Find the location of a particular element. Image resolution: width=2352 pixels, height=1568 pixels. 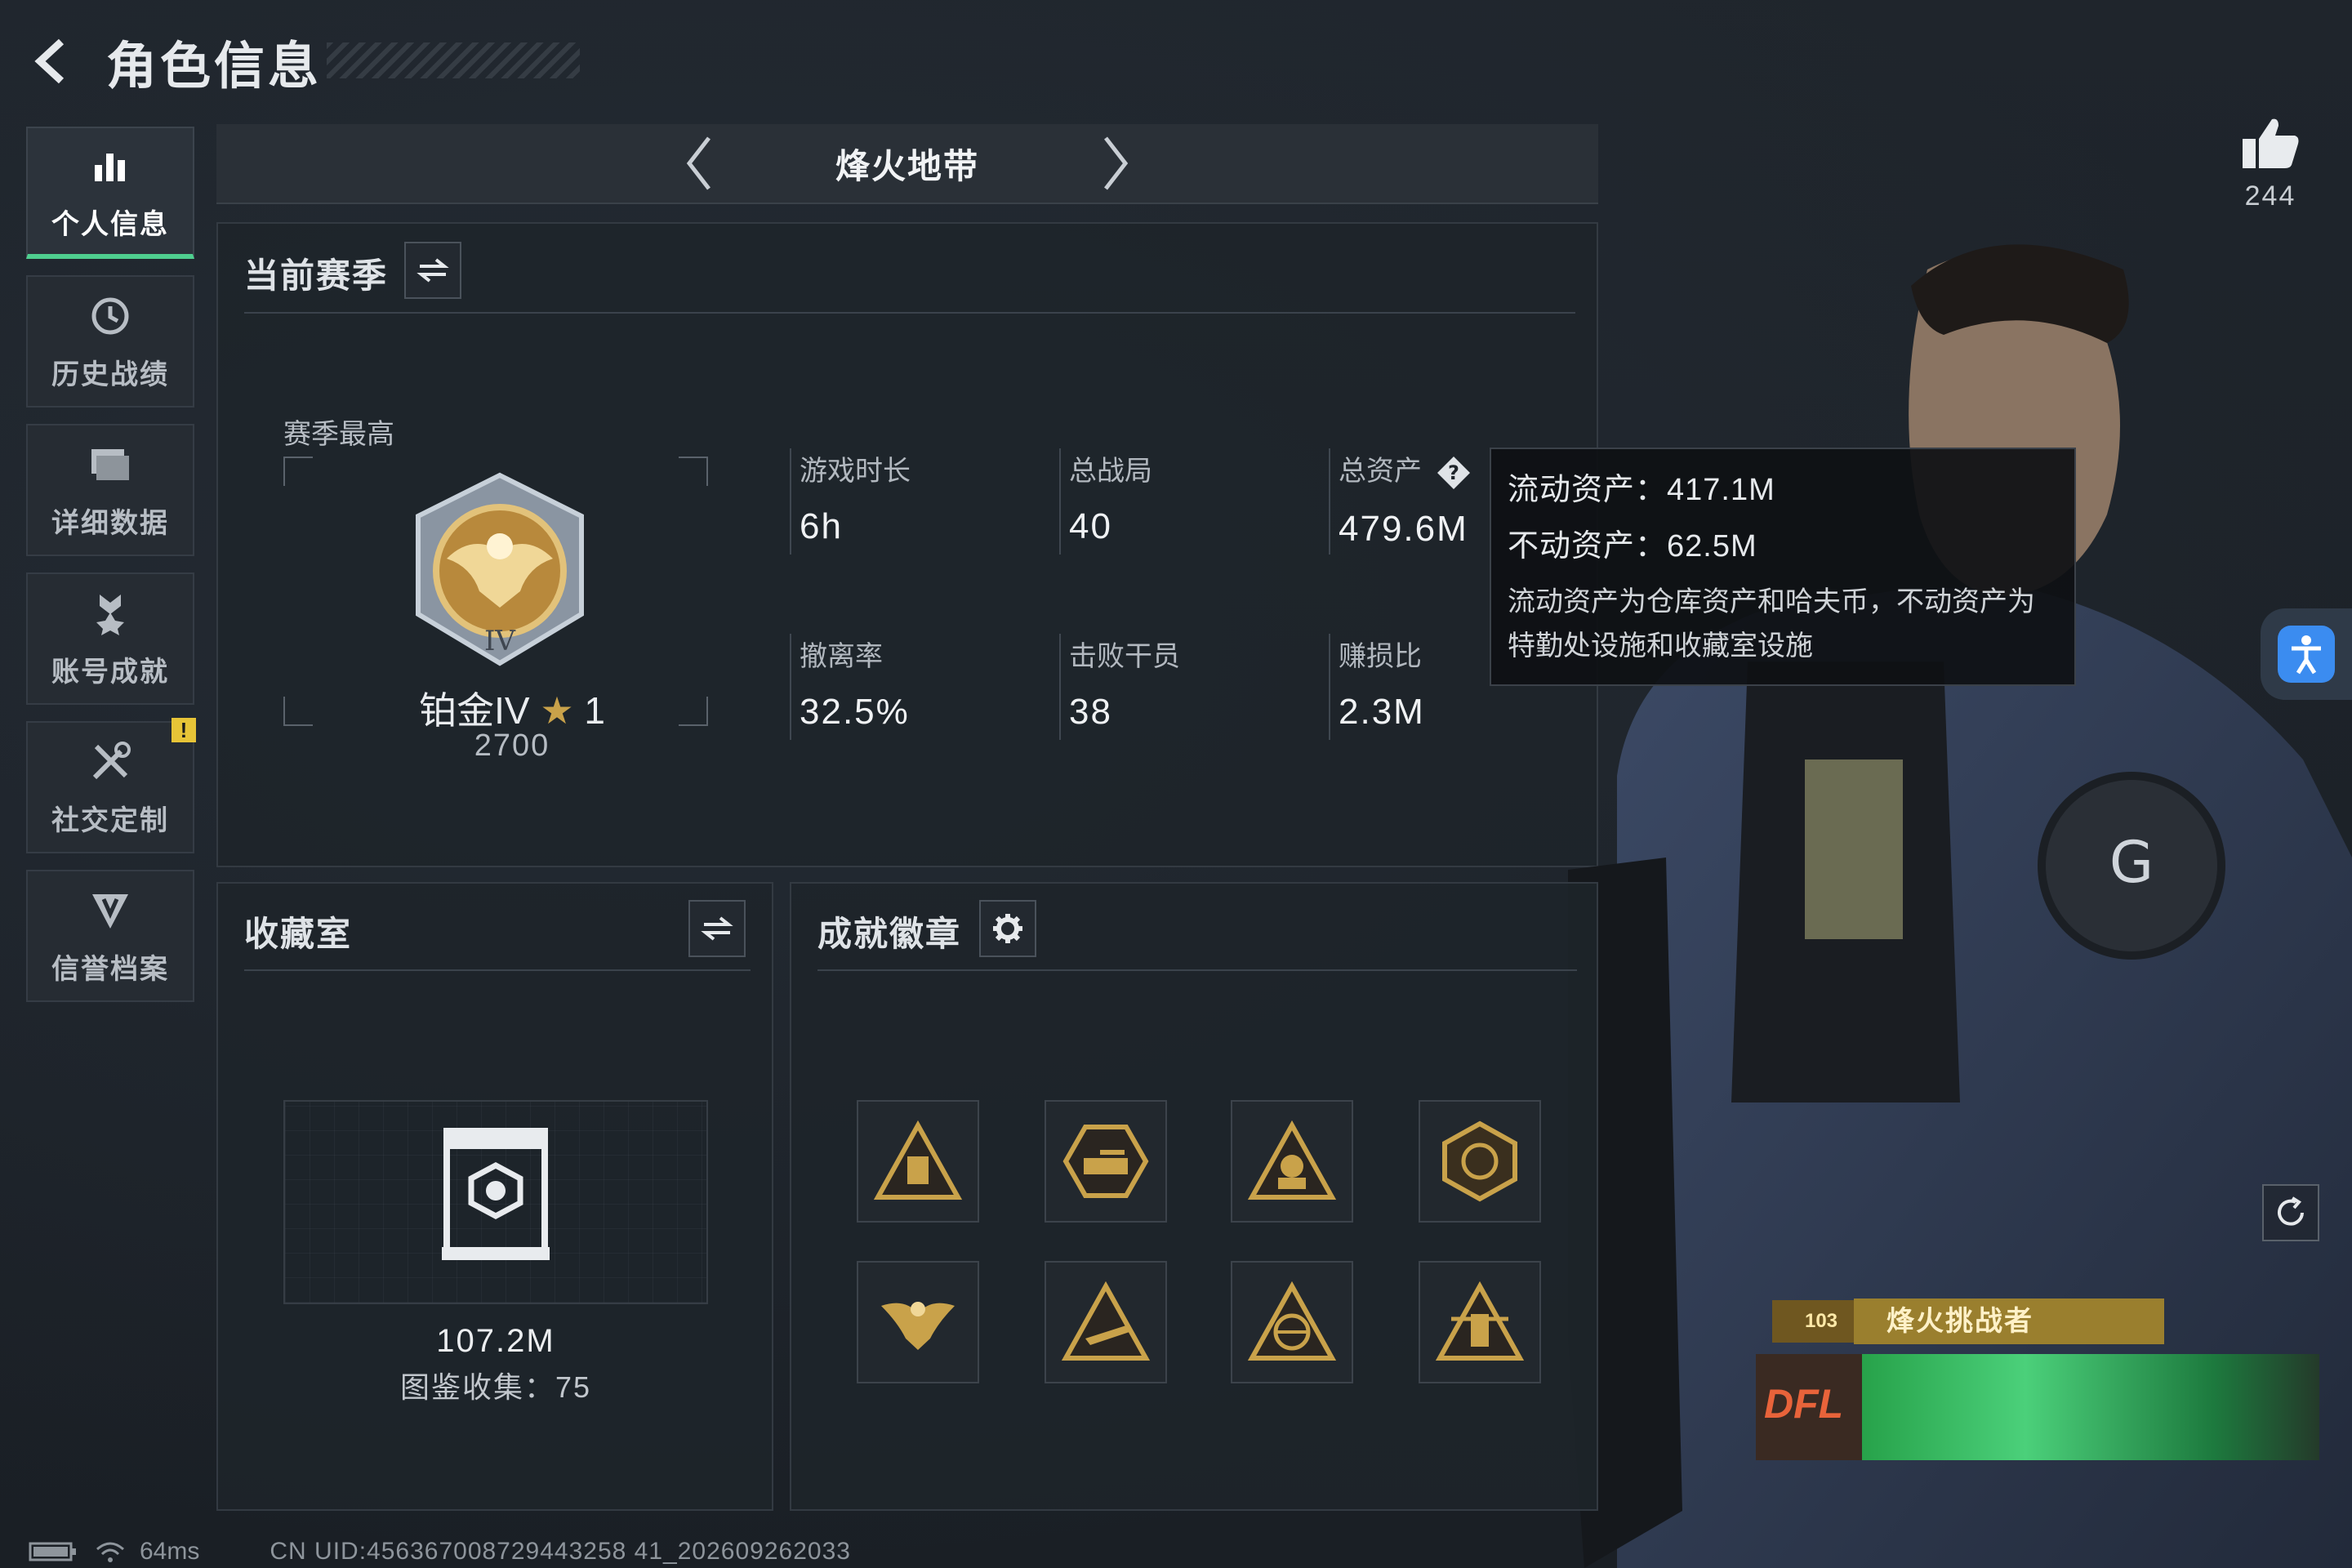

back-icon is located at coordinates (53, 61).